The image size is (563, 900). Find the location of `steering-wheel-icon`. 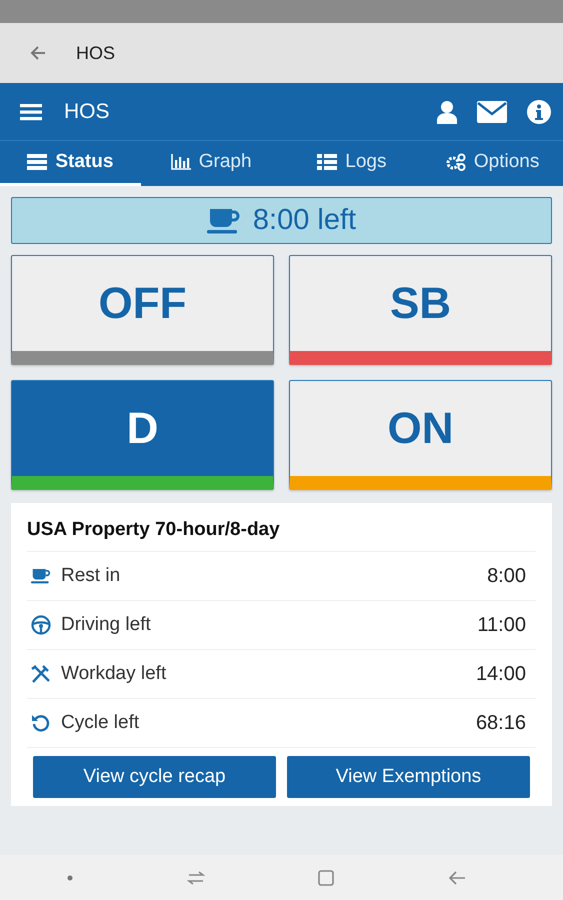

steering-wheel-icon is located at coordinates (41, 625).